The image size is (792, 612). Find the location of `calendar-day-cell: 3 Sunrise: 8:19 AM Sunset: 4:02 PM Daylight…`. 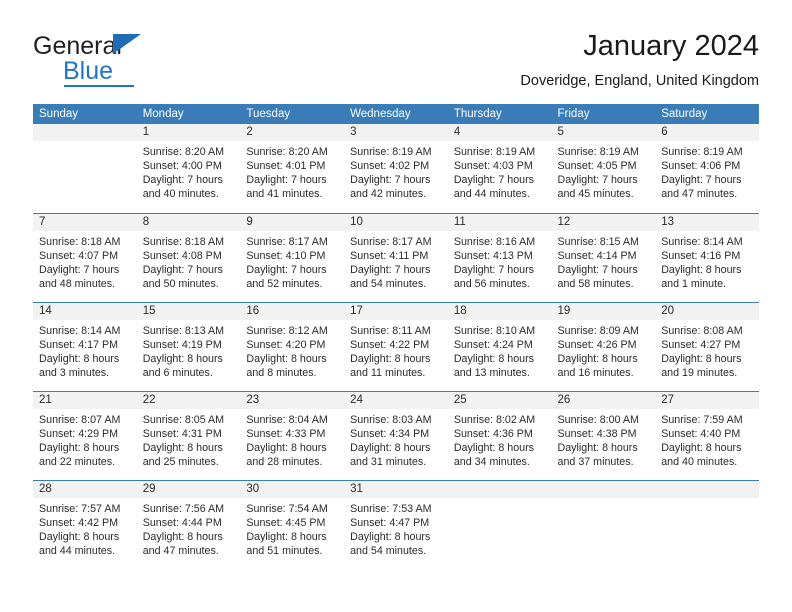

calendar-day-cell: 3 Sunrise: 8:19 AM Sunset: 4:02 PM Daylight… is located at coordinates (396, 168).